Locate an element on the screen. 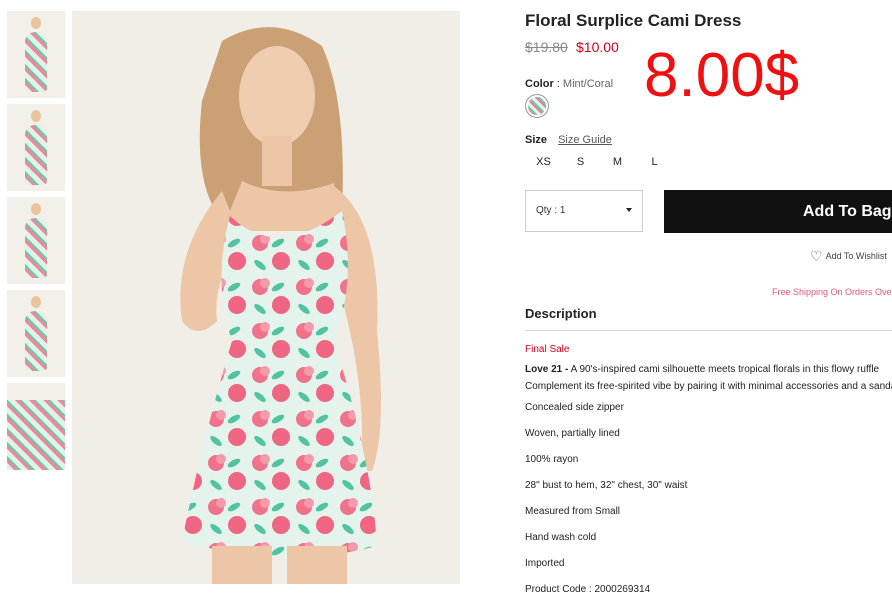  quantity-select: Qty : 1 is located at coordinates (584, 211).